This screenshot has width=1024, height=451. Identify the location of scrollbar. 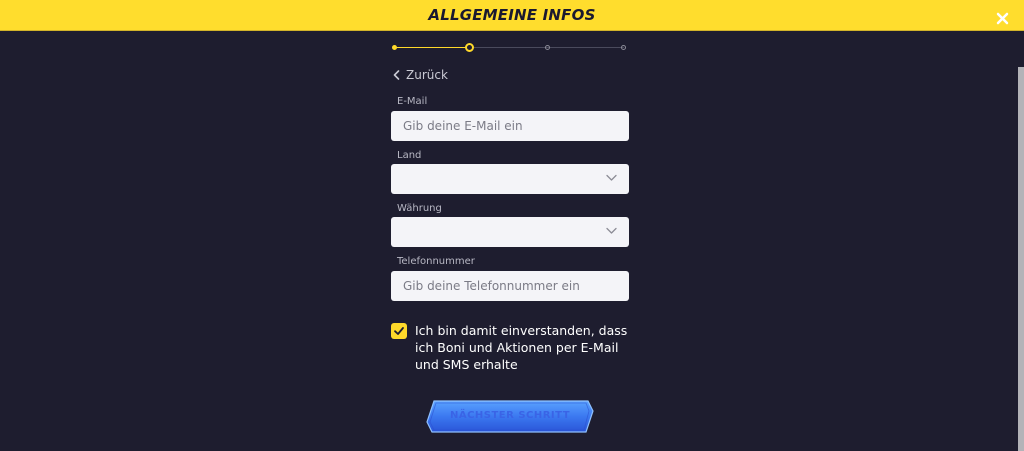
(1021, 259).